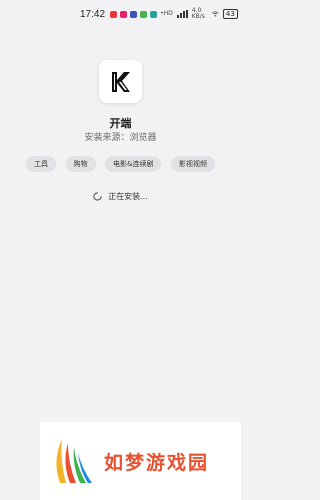 Image resolution: width=320 pixels, height=500 pixels. I want to click on tag-tools: 工具, so click(41, 164).